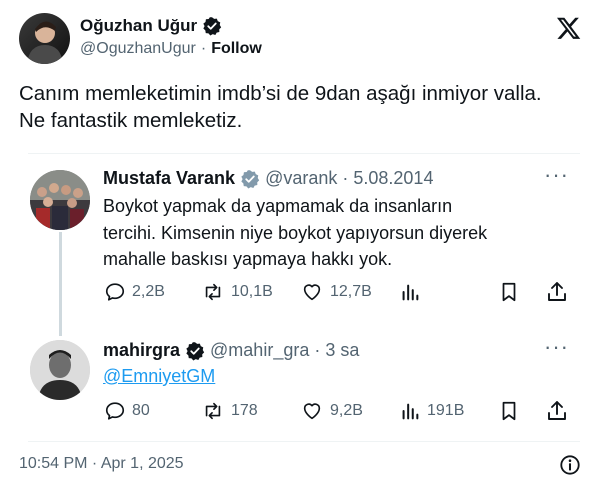 This screenshot has height=494, width=600. I want to click on repost-button: 10,1B, so click(237, 292).